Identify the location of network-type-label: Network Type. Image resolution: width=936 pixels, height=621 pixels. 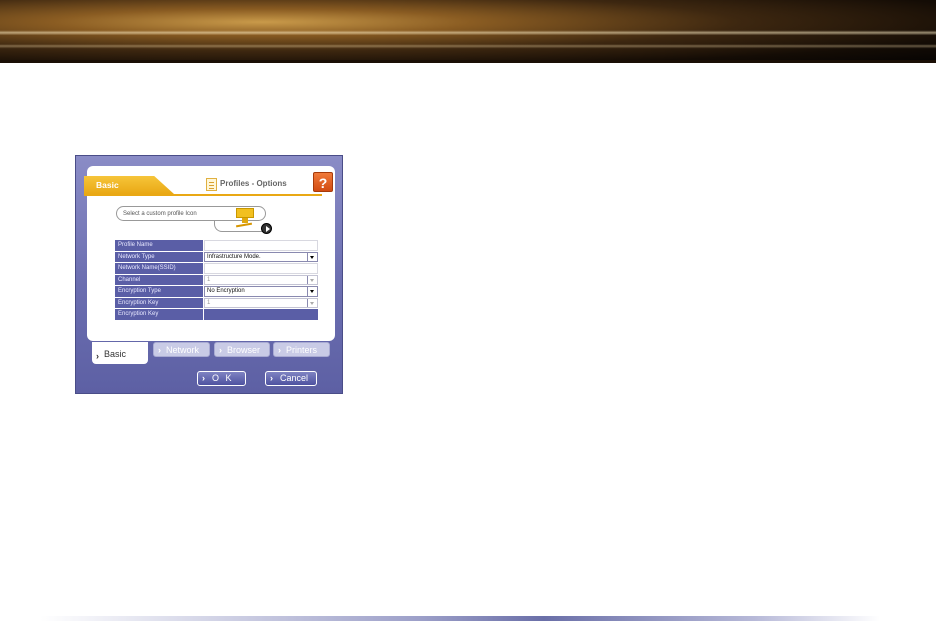
(159, 256).